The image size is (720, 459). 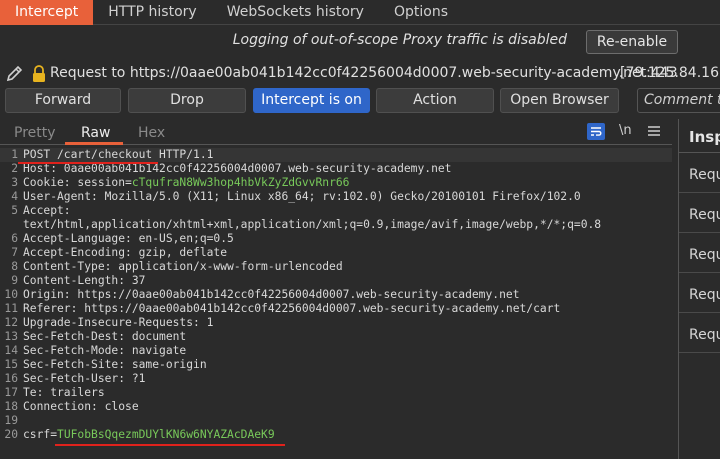 I want to click on code-line: 6 Accept-Language: en-US,en;q=0.5, so click(x=336, y=239).